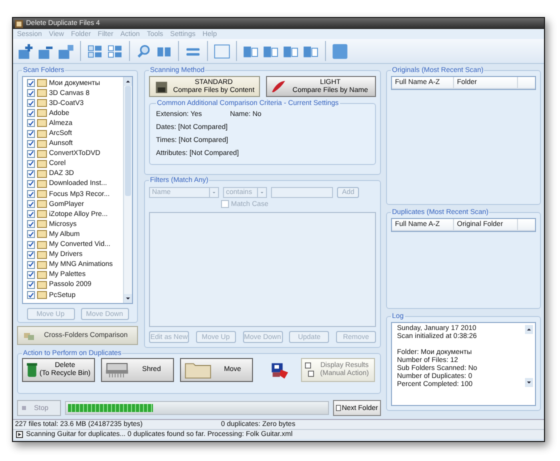  What do you see at coordinates (278, 86) in the screenshot?
I see `feather-icon` at bounding box center [278, 86].